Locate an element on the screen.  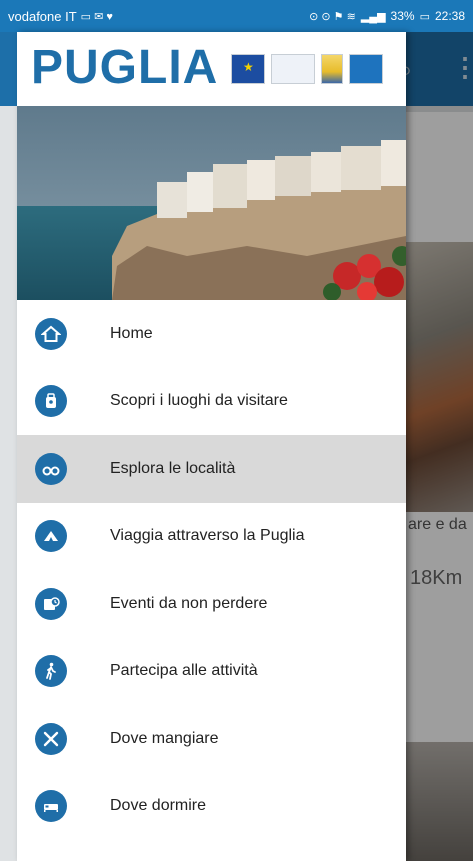
bed-icon is located at coordinates (51, 806).